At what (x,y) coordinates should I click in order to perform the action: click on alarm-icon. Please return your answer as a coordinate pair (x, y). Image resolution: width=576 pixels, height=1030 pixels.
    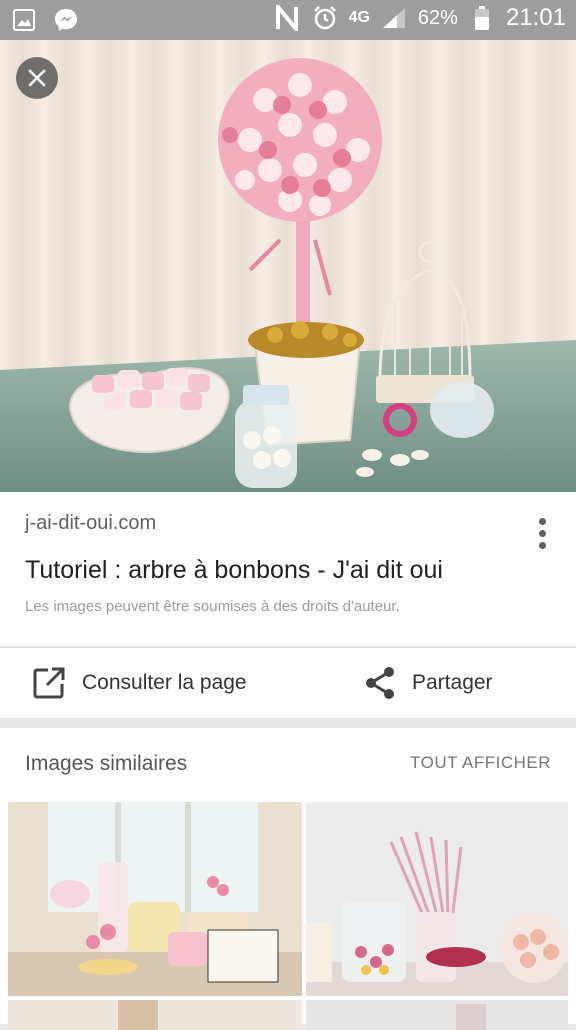
    Looking at the image, I should click on (325, 18).